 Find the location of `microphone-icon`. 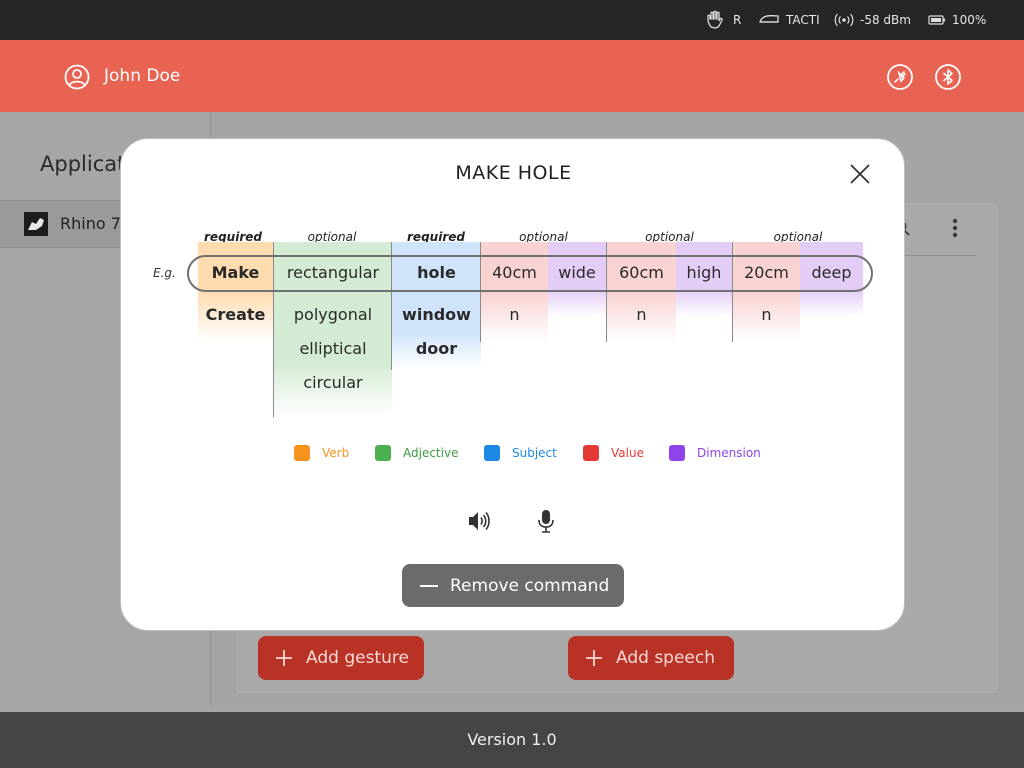

microphone-icon is located at coordinates (546, 521).